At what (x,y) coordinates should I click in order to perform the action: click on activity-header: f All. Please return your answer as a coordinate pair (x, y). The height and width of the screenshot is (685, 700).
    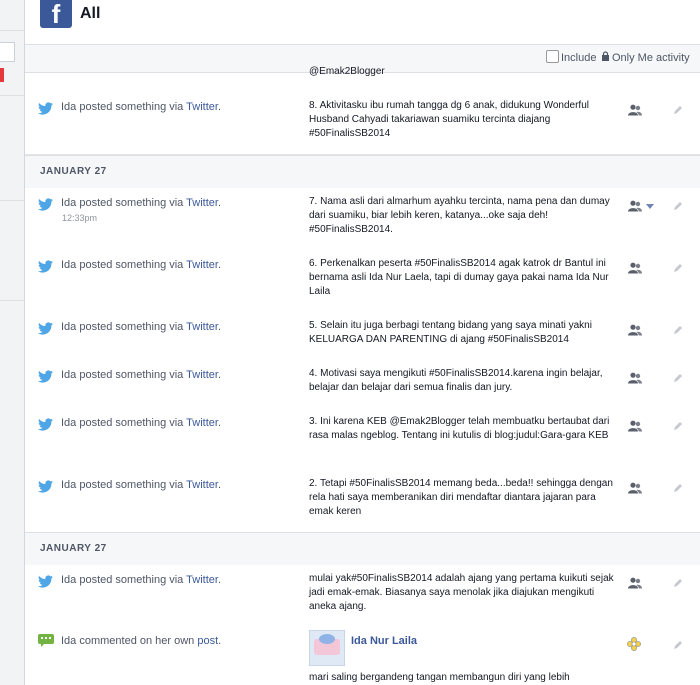
    Looking at the image, I should click on (362, 22).